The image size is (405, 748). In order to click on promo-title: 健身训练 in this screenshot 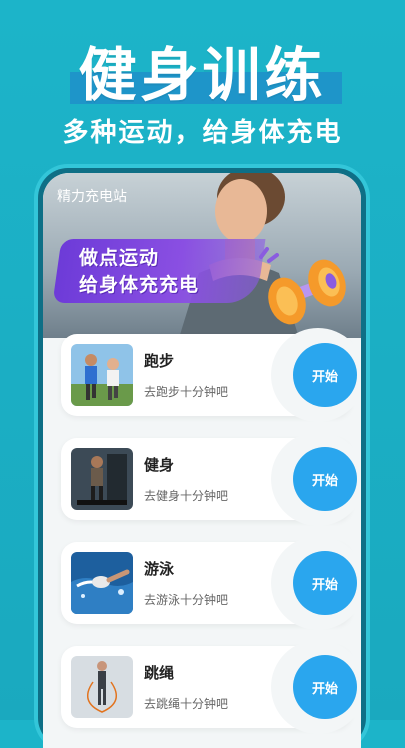, I will do `click(202, 75)`.